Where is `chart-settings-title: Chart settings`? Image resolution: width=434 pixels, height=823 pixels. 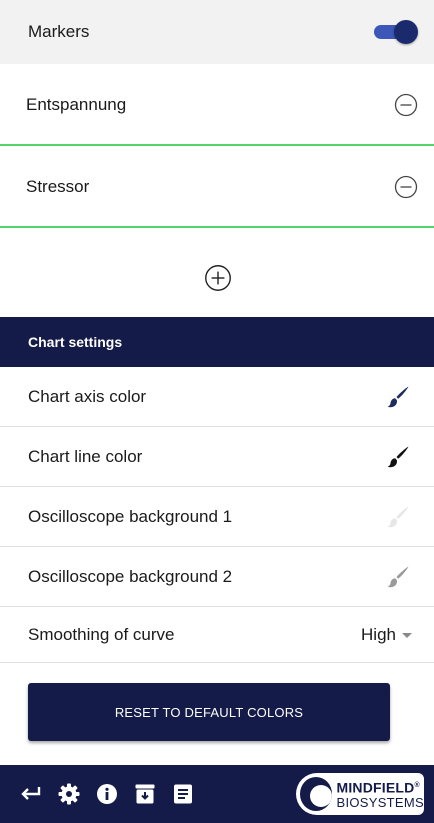 chart-settings-title: Chart settings is located at coordinates (75, 342).